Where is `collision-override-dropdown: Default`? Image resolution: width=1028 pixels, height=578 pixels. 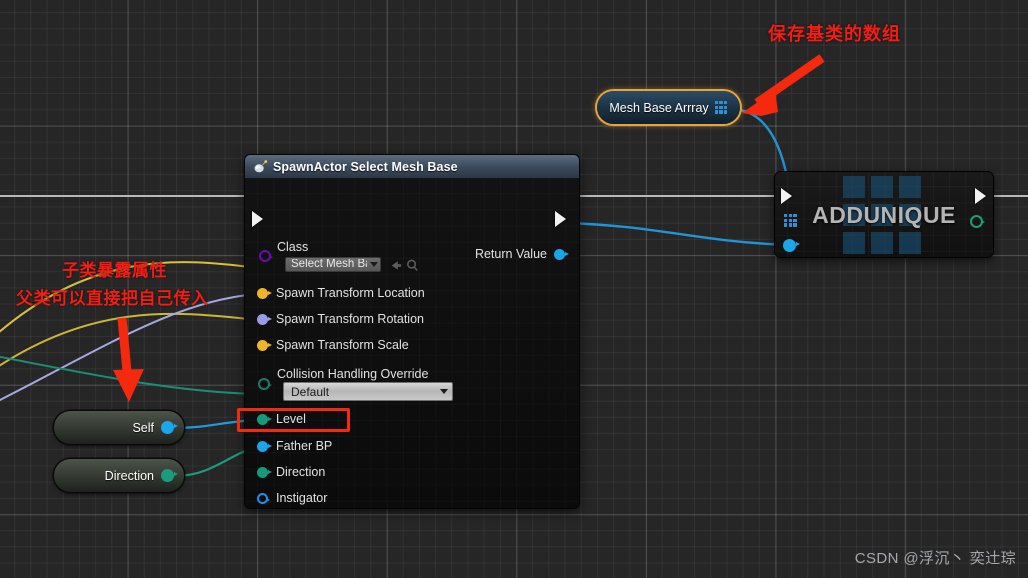
collision-override-dropdown: Default is located at coordinates (368, 391).